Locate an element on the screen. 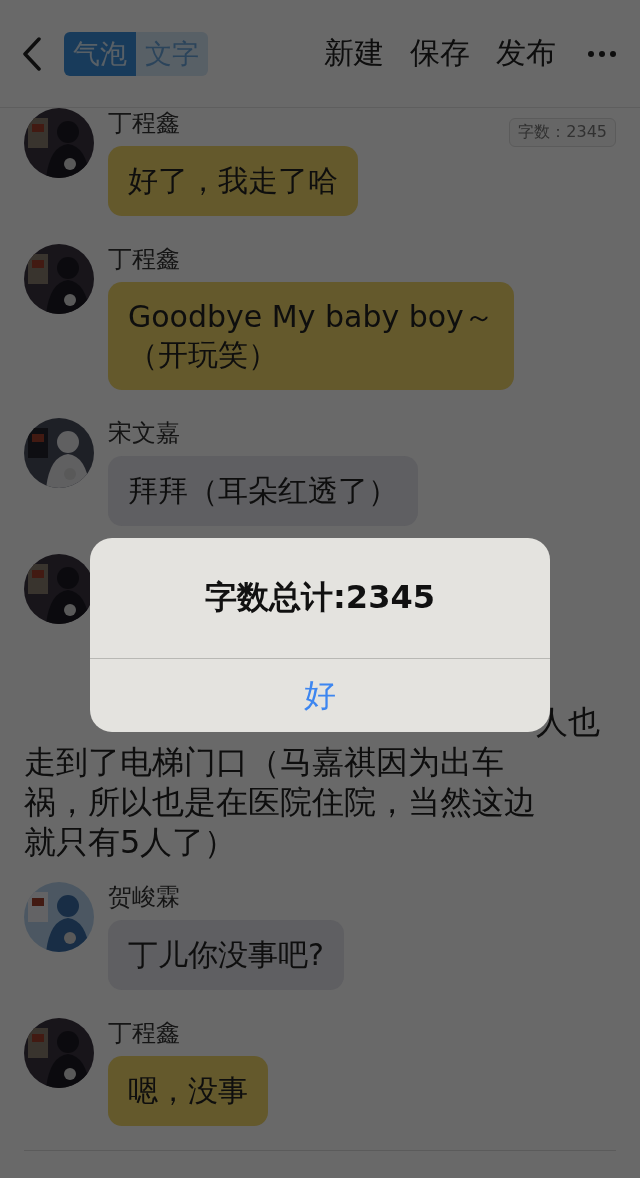  message-bubble: 拜拜（耳朵红透了） is located at coordinates (263, 491).